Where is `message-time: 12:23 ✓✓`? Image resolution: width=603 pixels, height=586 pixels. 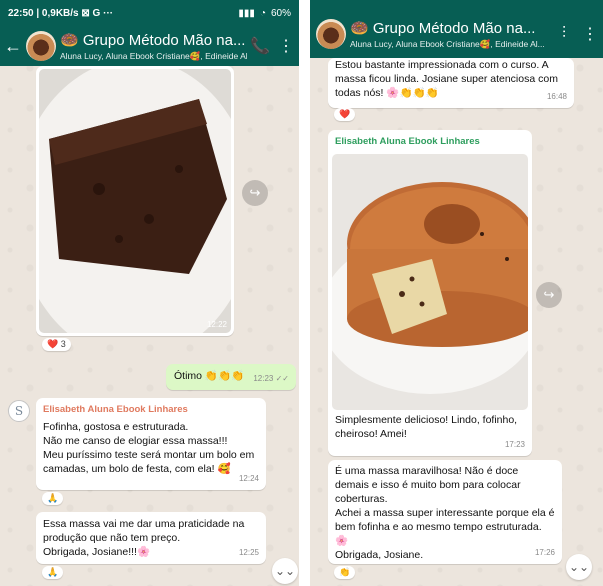
message-time: 12:23 ✓✓ is located at coordinates (271, 378).